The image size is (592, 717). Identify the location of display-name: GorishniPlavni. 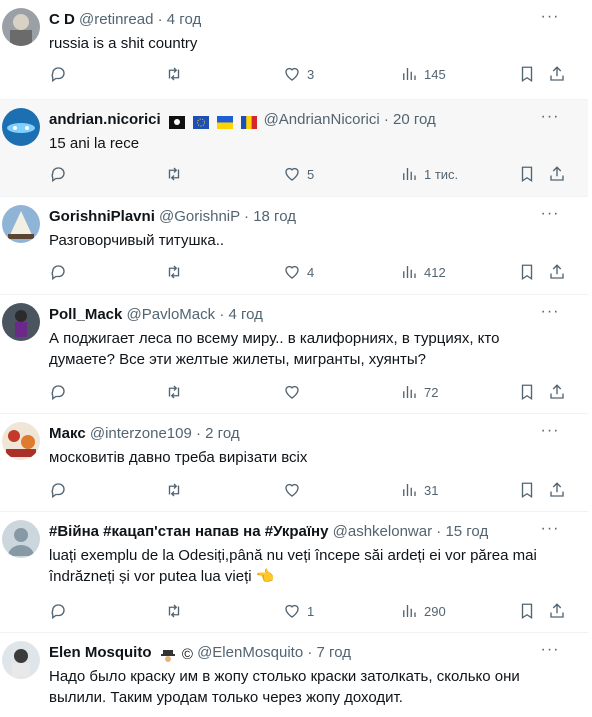
(102, 216).